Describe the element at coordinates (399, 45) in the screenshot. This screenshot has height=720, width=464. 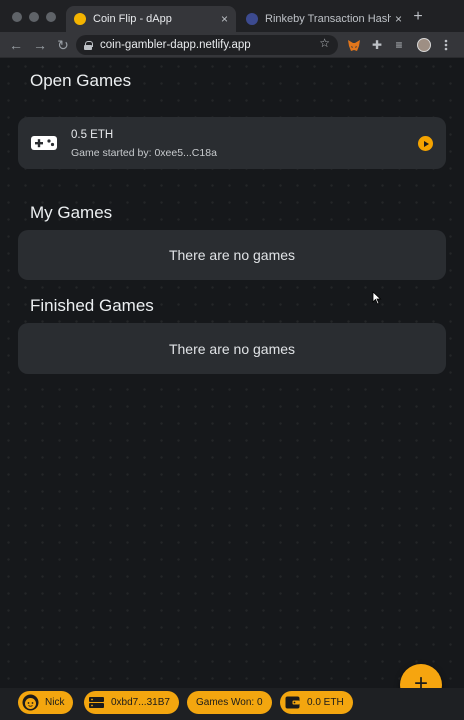
I see `reading-list-icon: ≡` at that location.